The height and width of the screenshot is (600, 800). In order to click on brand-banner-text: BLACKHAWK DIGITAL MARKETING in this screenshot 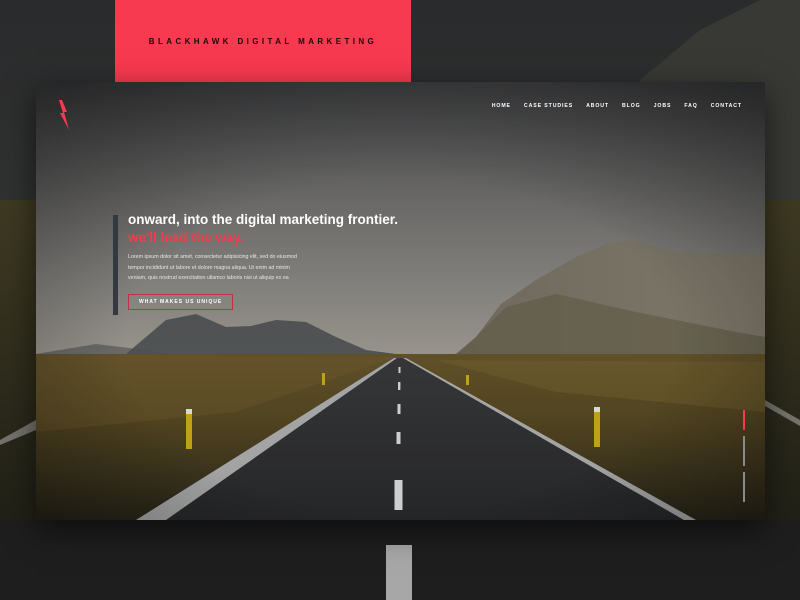, I will do `click(263, 41)`.